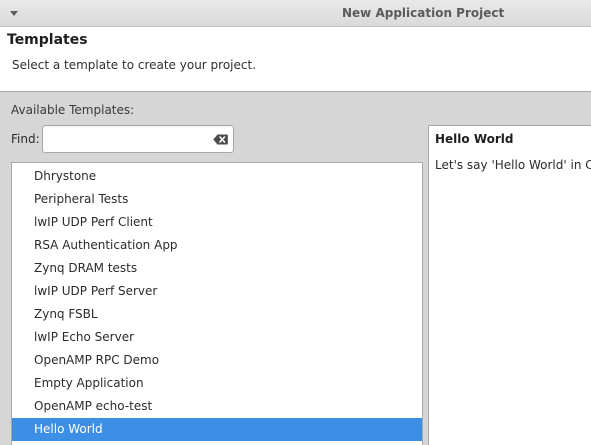  I want to click on find-label: Find:, so click(25, 139).